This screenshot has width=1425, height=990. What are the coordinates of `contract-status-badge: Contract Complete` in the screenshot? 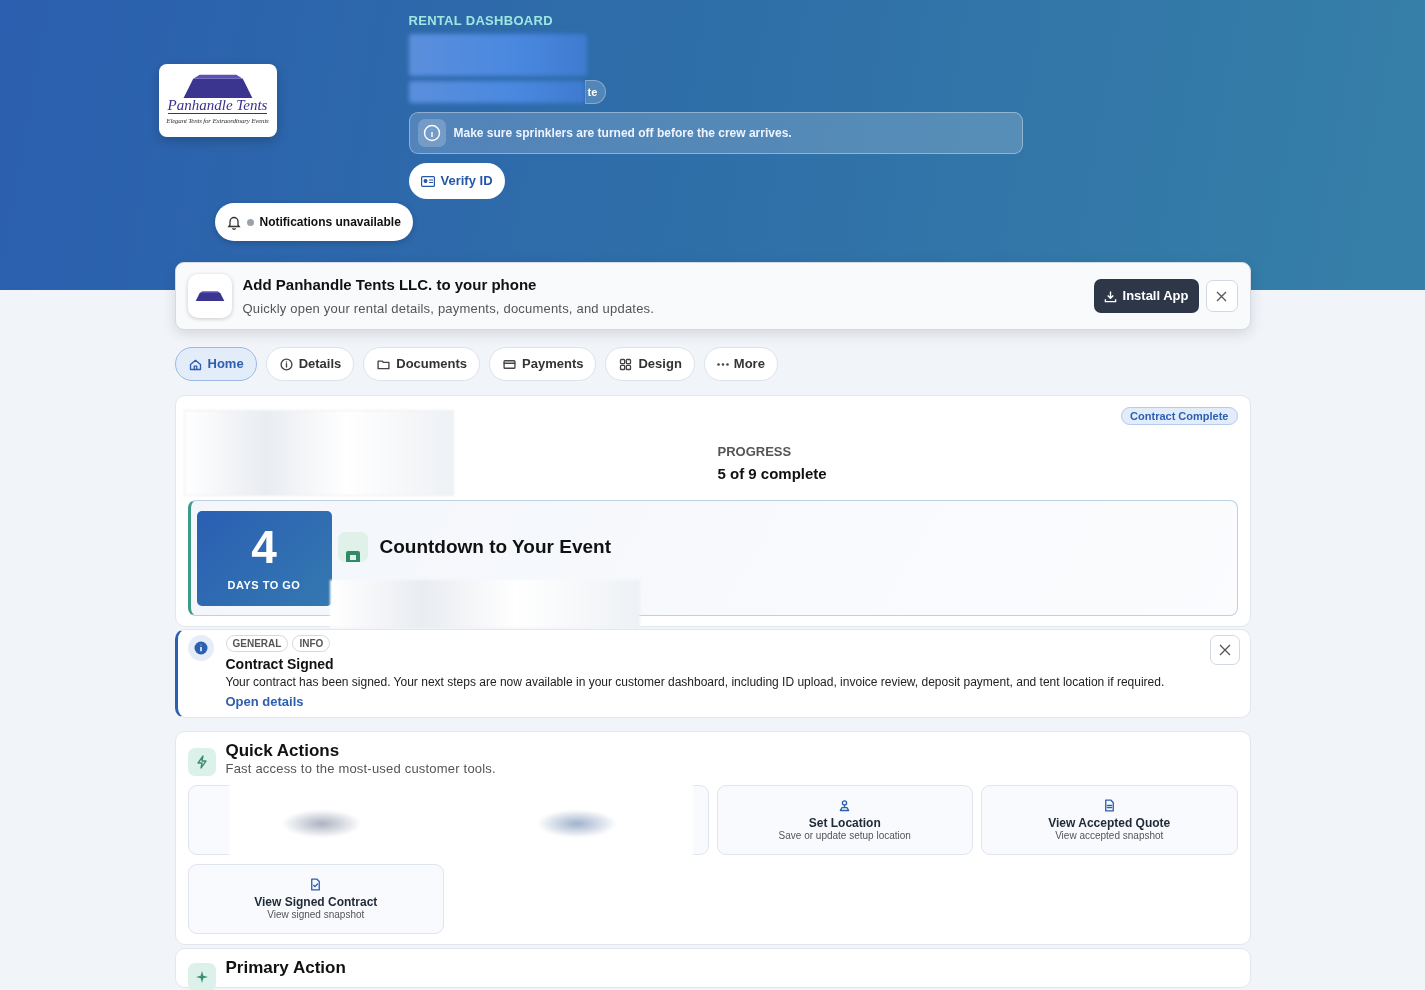 It's located at (1179, 416).